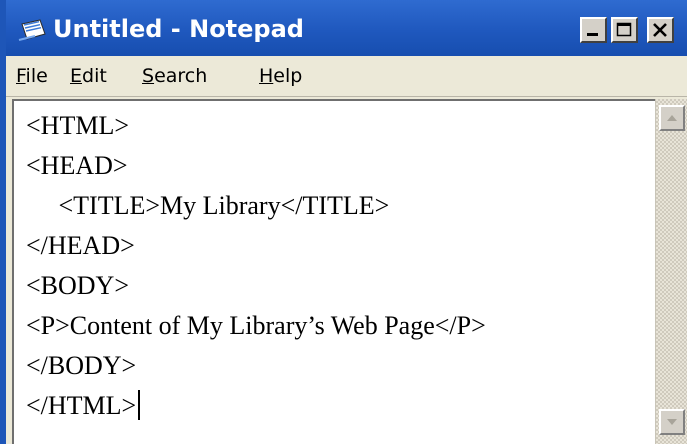 This screenshot has height=444, width=687. Describe the element at coordinates (77, 126) in the screenshot. I see `code-line: <HTML>` at that location.